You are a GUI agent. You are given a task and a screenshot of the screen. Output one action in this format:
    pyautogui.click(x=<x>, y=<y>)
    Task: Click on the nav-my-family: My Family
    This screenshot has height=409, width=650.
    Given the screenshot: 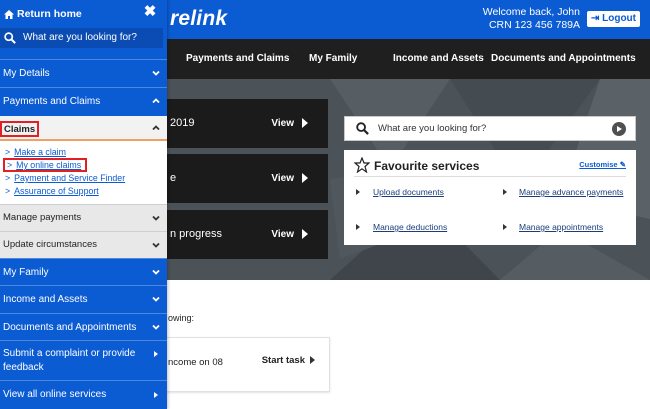 What is the action you would take?
    pyautogui.click(x=333, y=59)
    